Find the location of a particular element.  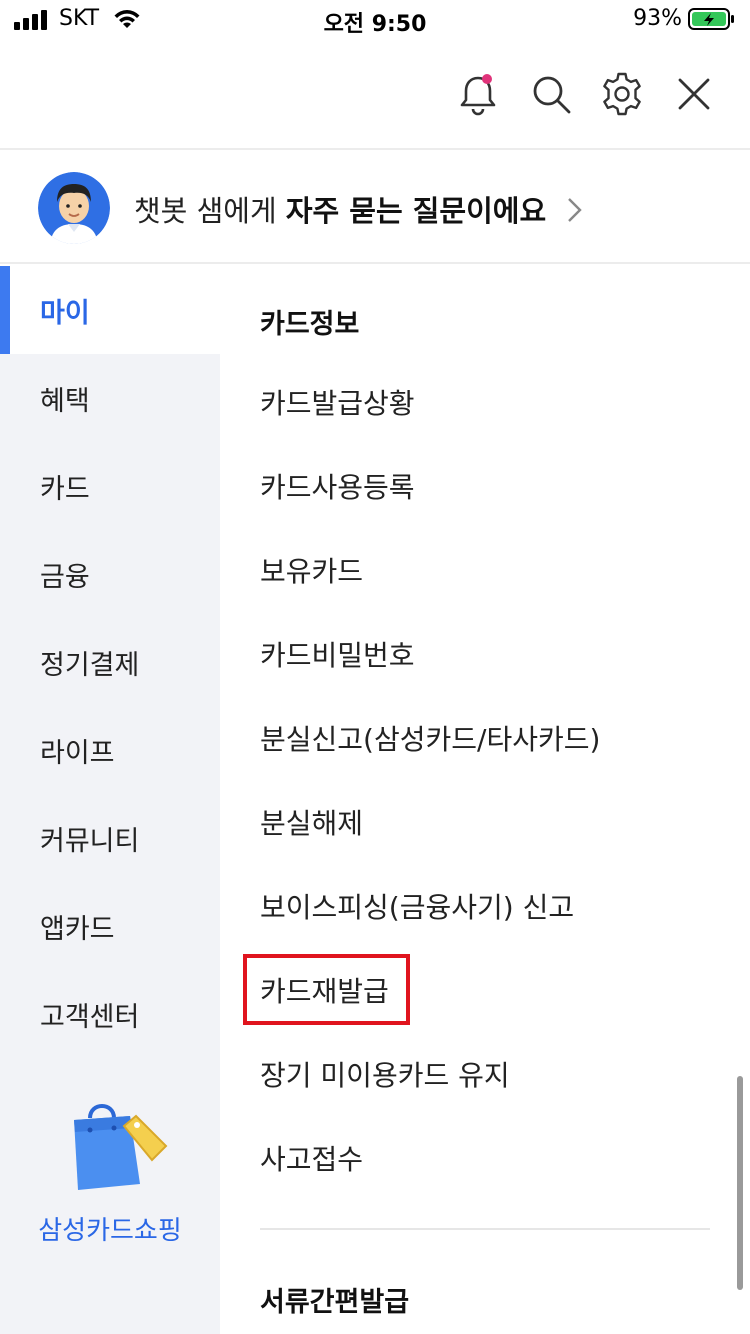

menu-item-keep-dormant-card: 장기 미이용카드 유지 is located at coordinates (385, 1074).